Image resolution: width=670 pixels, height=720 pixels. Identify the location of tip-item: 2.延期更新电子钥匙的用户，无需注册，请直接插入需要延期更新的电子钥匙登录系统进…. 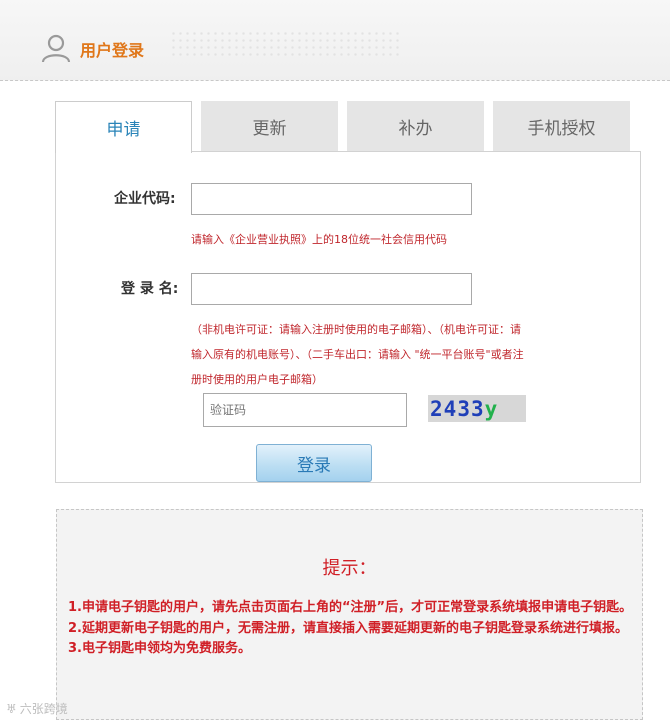
(348, 628).